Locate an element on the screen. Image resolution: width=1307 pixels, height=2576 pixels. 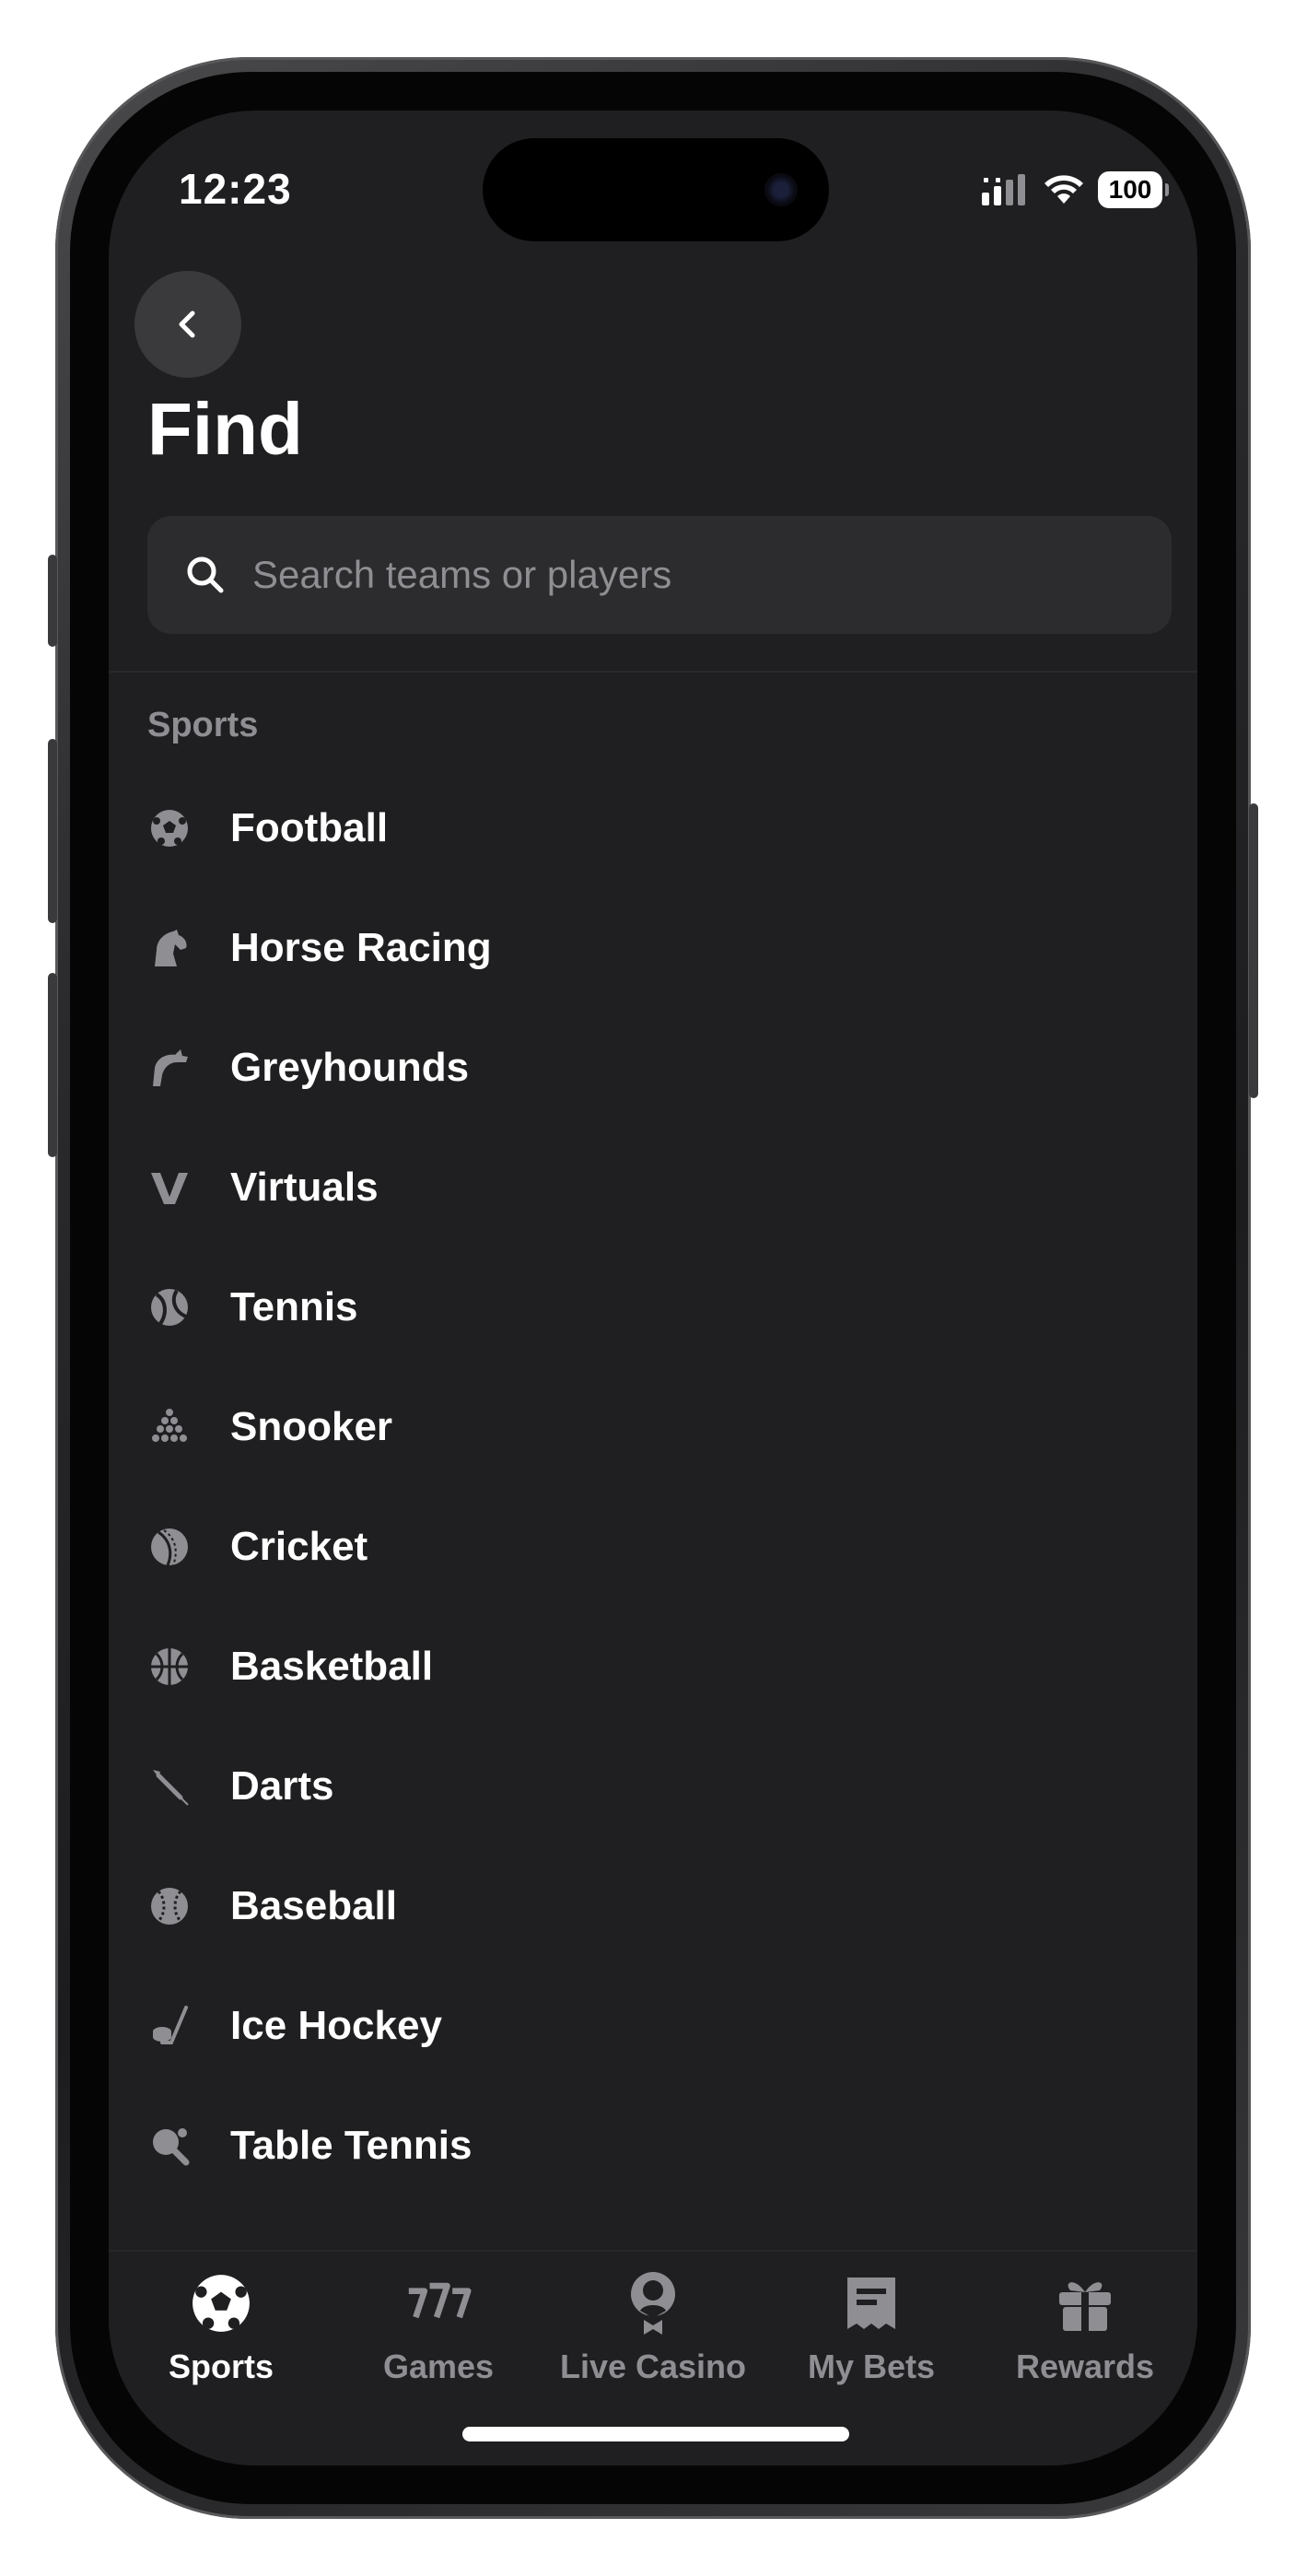
virtuals-icon is located at coordinates (169, 1187).